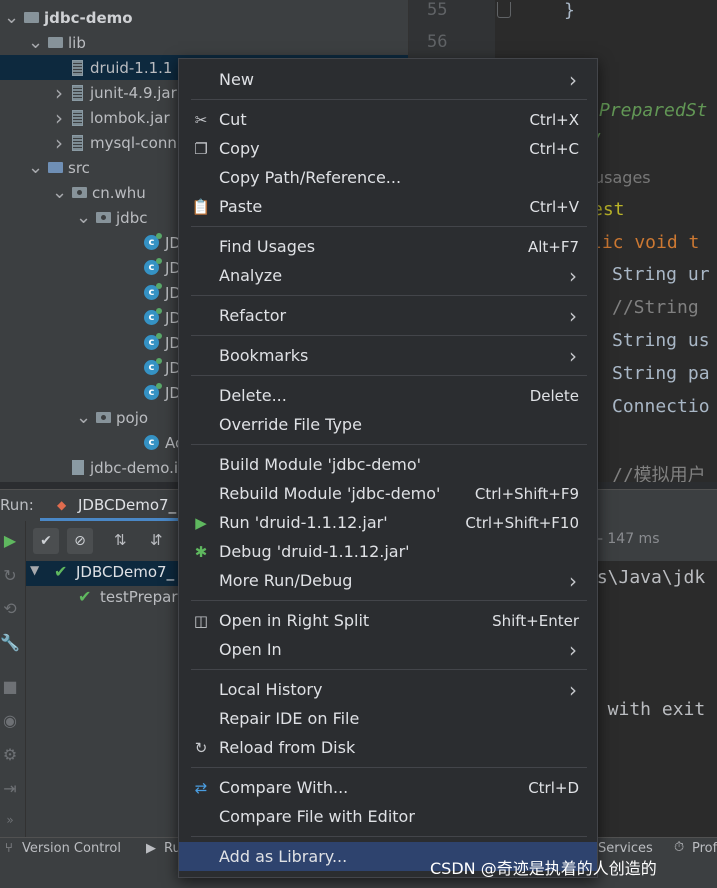 The width and height of the screenshot is (717, 888). I want to click on run-side-toolbar: ▶ ↻ ⟲ 🔧 ■ ◉ ⚙ ⇥ », so click(13, 679).